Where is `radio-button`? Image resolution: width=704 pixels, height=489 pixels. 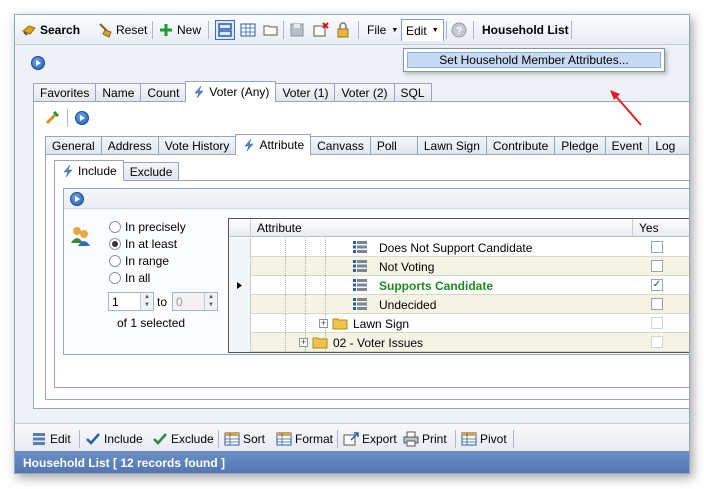 radio-button is located at coordinates (115, 278).